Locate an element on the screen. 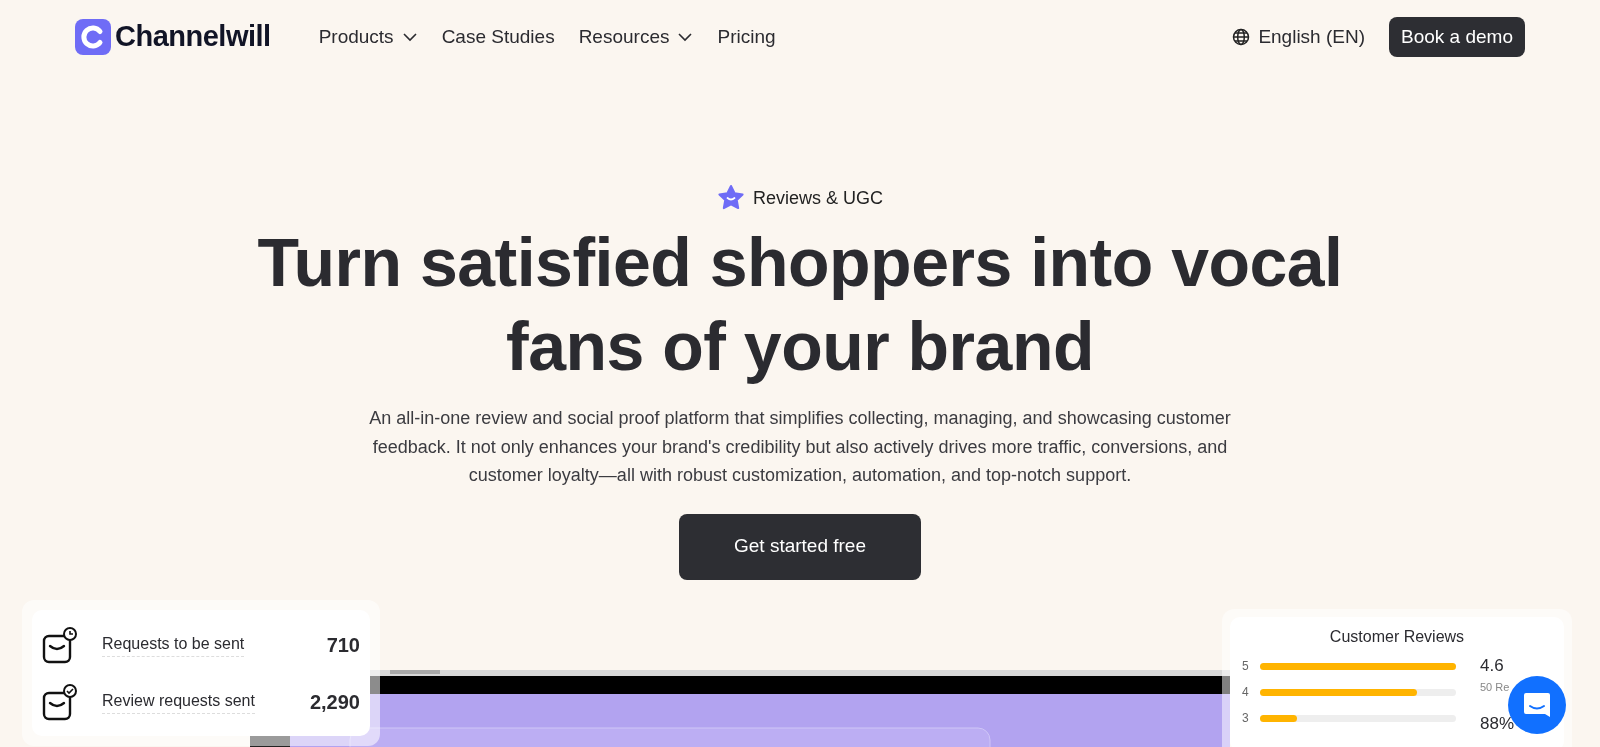 The height and width of the screenshot is (747, 1600). logo-icon is located at coordinates (93, 37).